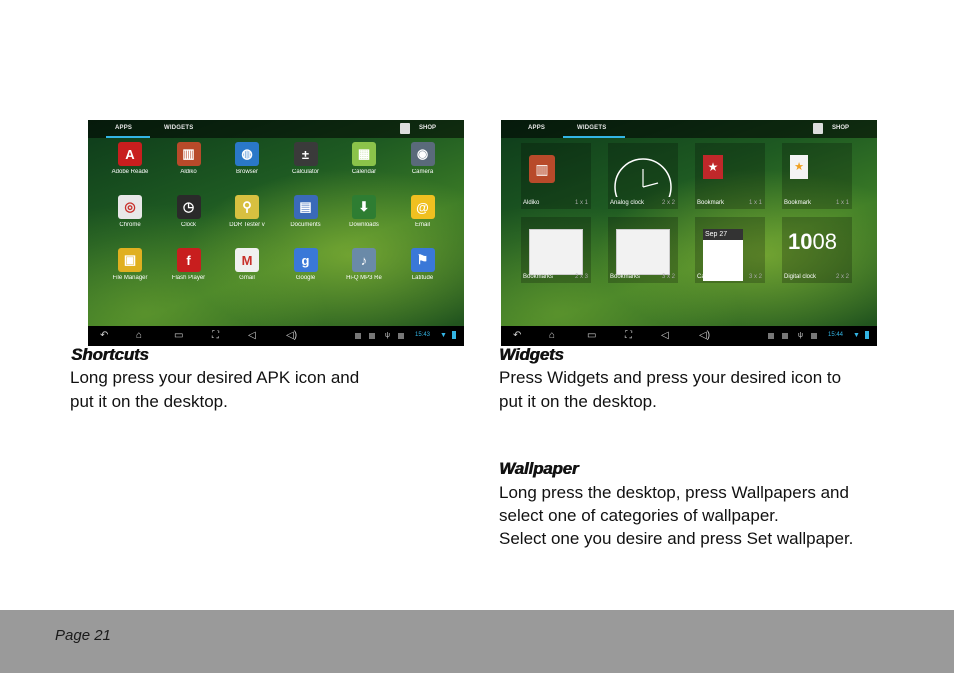 Image resolution: width=954 pixels, height=673 pixels. What do you see at coordinates (800, 335) in the screenshot?
I see `usb-icon: ψ` at bounding box center [800, 335].